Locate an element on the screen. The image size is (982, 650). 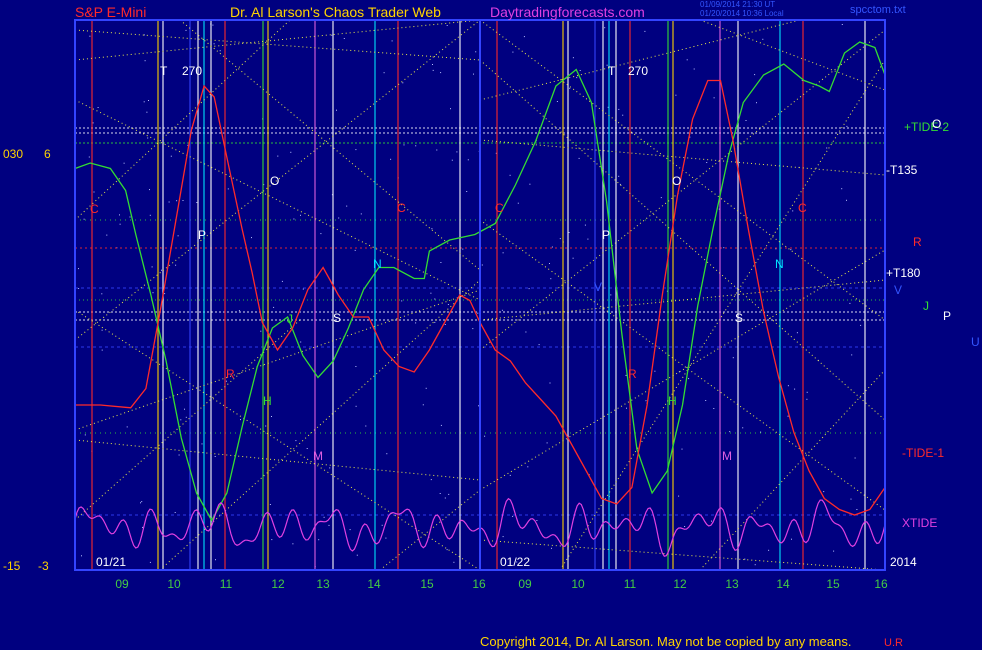
label-right-v: V is located at coordinates (898, 290).